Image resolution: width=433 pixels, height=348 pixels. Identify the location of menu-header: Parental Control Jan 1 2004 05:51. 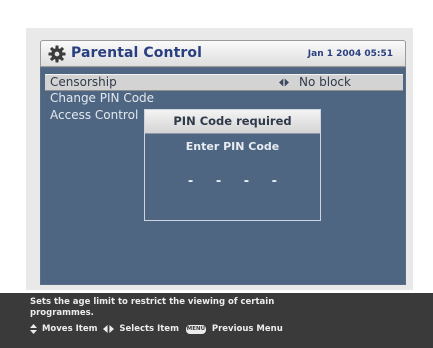
(223, 53).